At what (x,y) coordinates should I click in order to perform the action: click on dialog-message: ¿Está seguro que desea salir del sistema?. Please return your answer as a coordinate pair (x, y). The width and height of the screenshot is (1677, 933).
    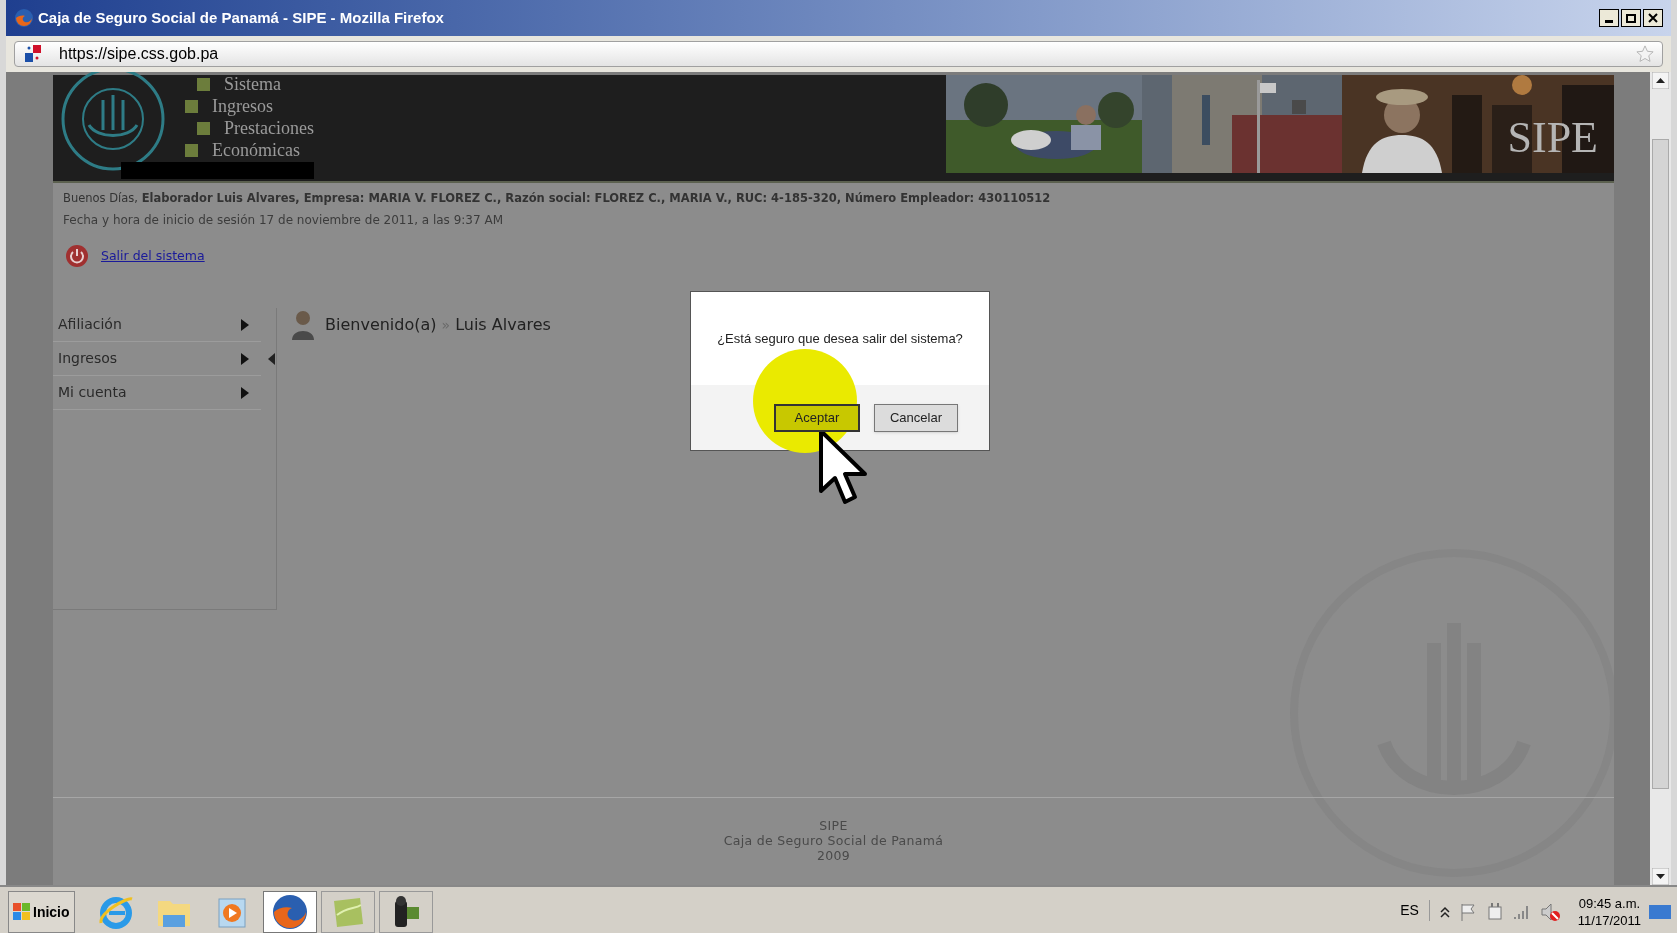
    Looking at the image, I should click on (840, 338).